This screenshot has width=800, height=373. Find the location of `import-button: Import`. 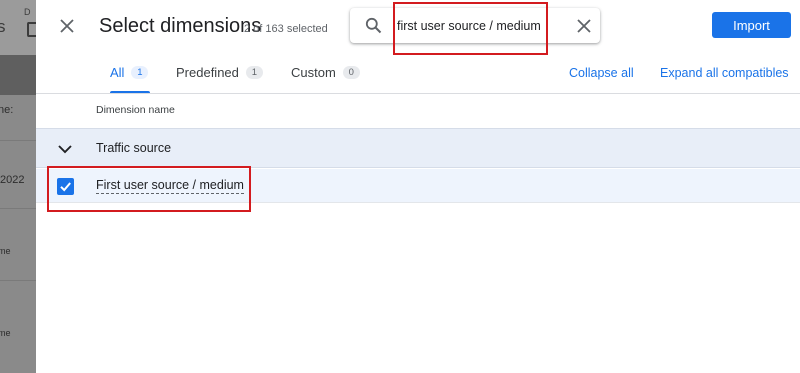

import-button: Import is located at coordinates (751, 25).